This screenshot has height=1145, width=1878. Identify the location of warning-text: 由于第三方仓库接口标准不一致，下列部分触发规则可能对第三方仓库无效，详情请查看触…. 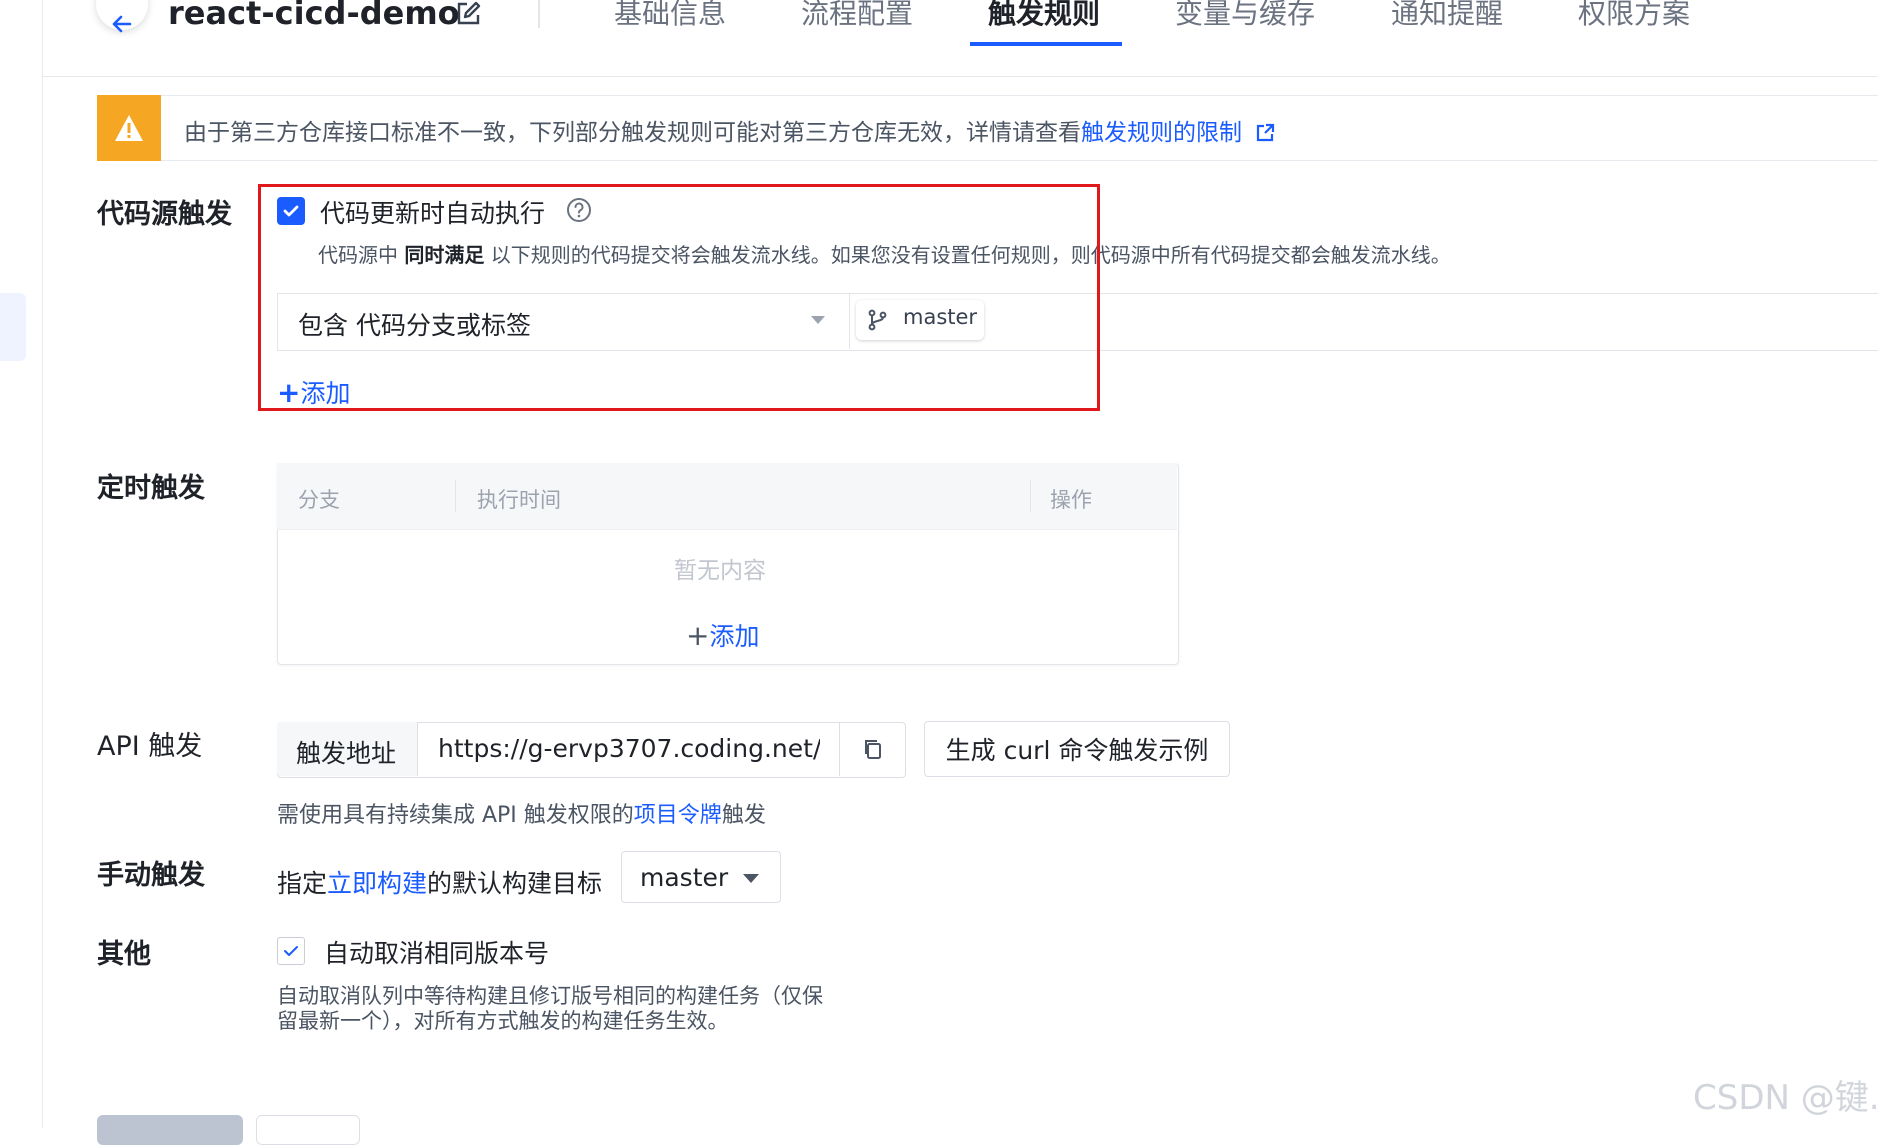
(729, 130).